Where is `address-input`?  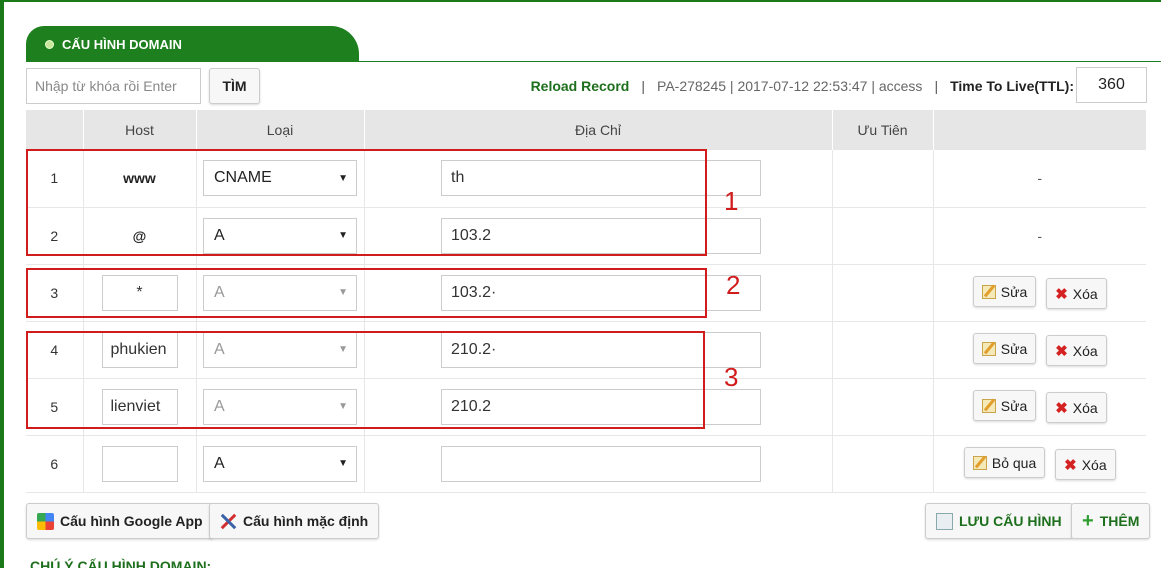
address-input is located at coordinates (601, 463).